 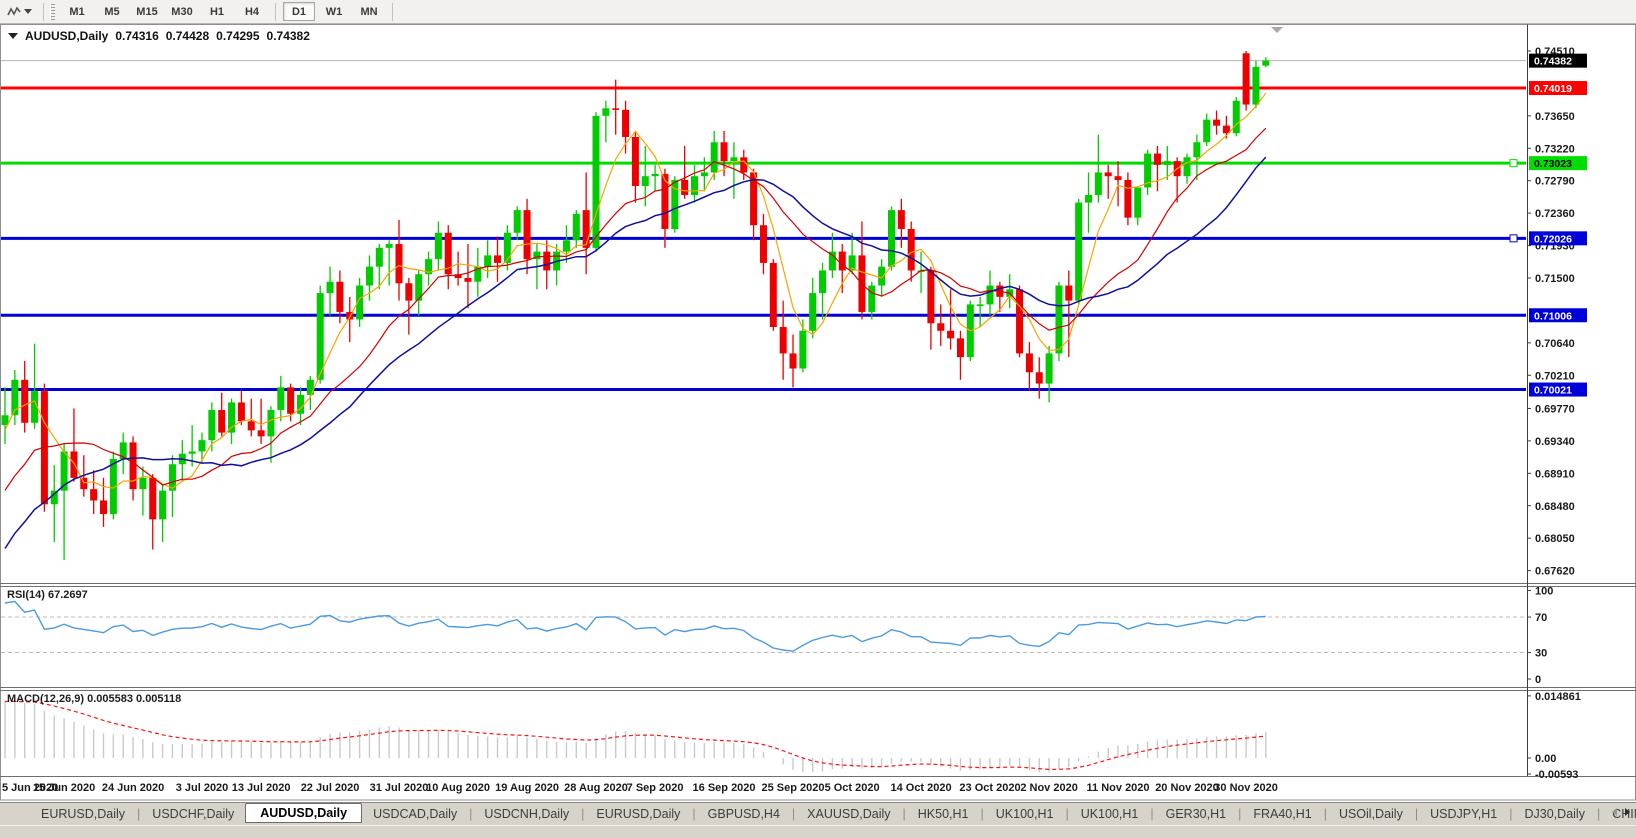 What do you see at coordinates (1246, 788) in the screenshot?
I see `svg-text: 30 Nov 2020` at bounding box center [1246, 788].